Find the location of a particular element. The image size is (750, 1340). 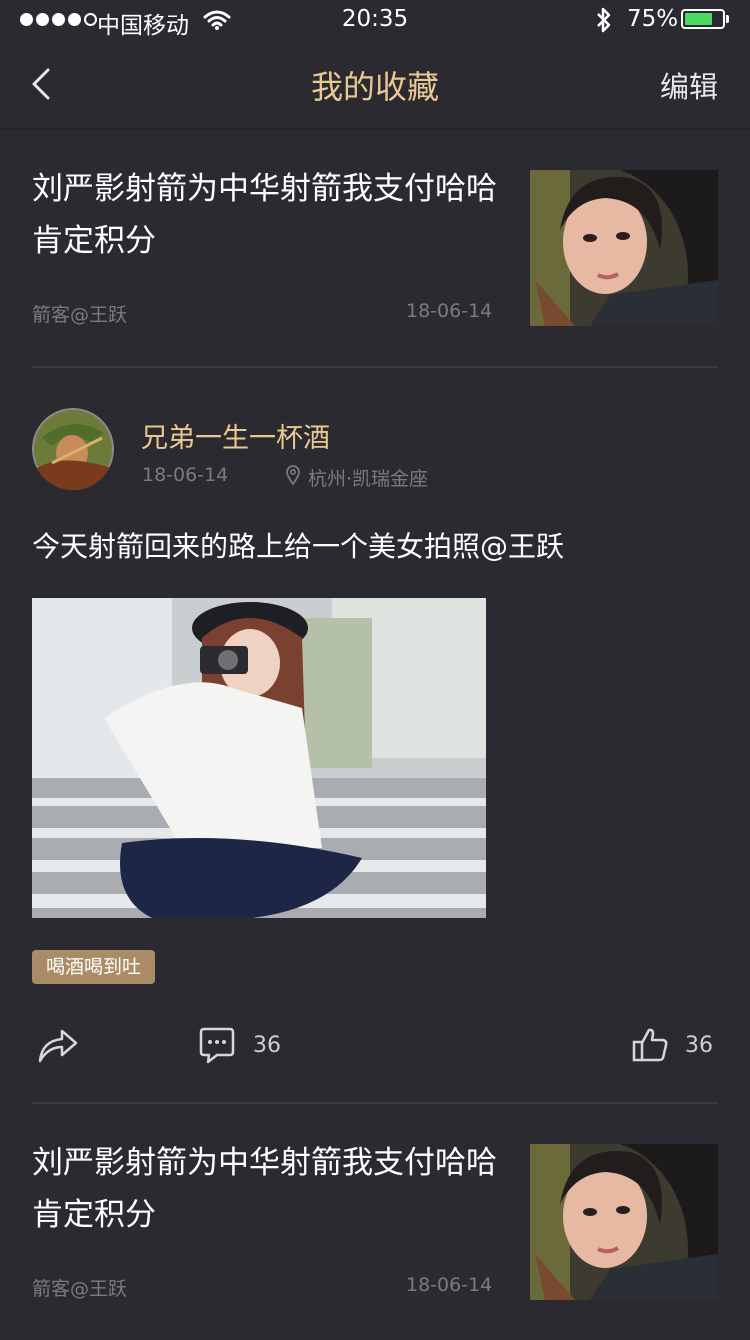

username: 兄弟一生一杯酒 is located at coordinates (235, 435).